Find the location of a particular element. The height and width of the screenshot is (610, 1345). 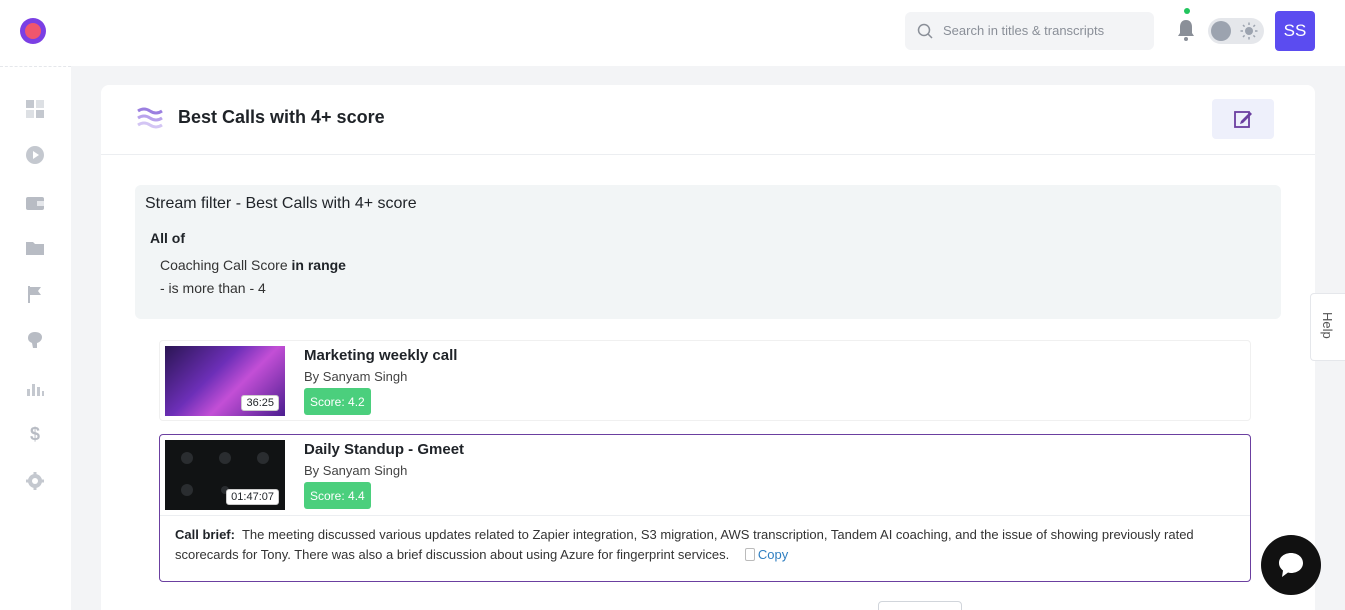

top-bar: Search in titles & transcripts SS is located at coordinates (672, 33).